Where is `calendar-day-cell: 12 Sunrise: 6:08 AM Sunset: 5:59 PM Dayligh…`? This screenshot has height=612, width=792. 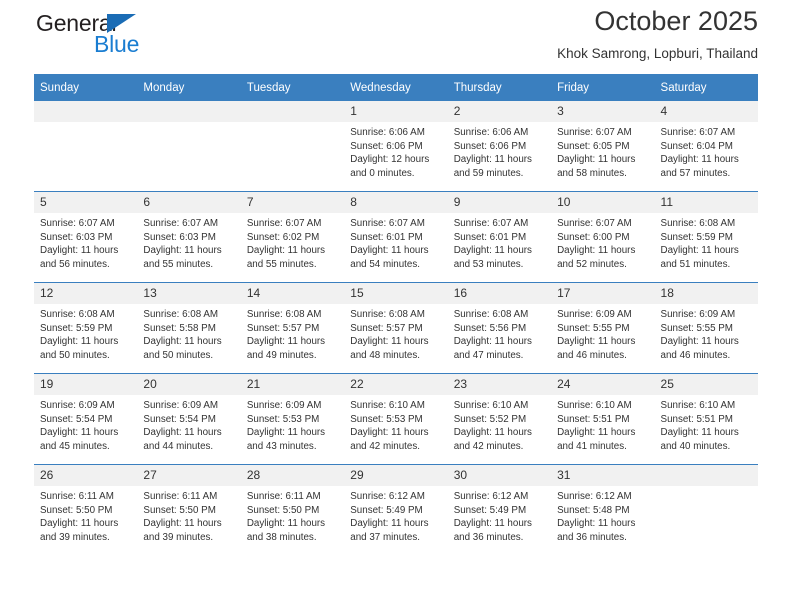 calendar-day-cell: 12 Sunrise: 6:08 AM Sunset: 5:59 PM Dayligh… is located at coordinates (86, 328).